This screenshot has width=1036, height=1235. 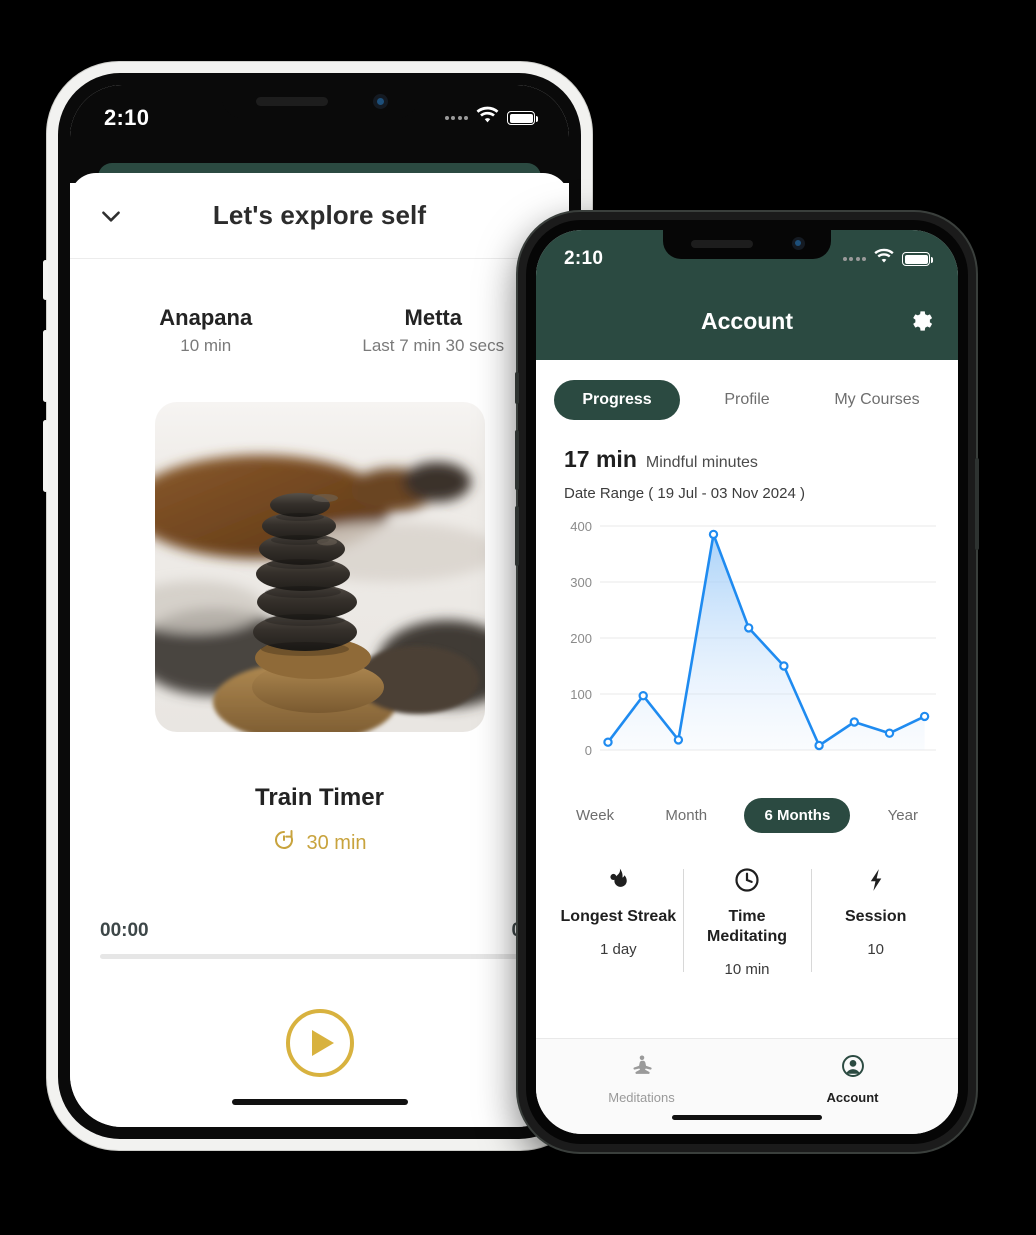 I want to click on mode-name: Metta, so click(x=433, y=317).